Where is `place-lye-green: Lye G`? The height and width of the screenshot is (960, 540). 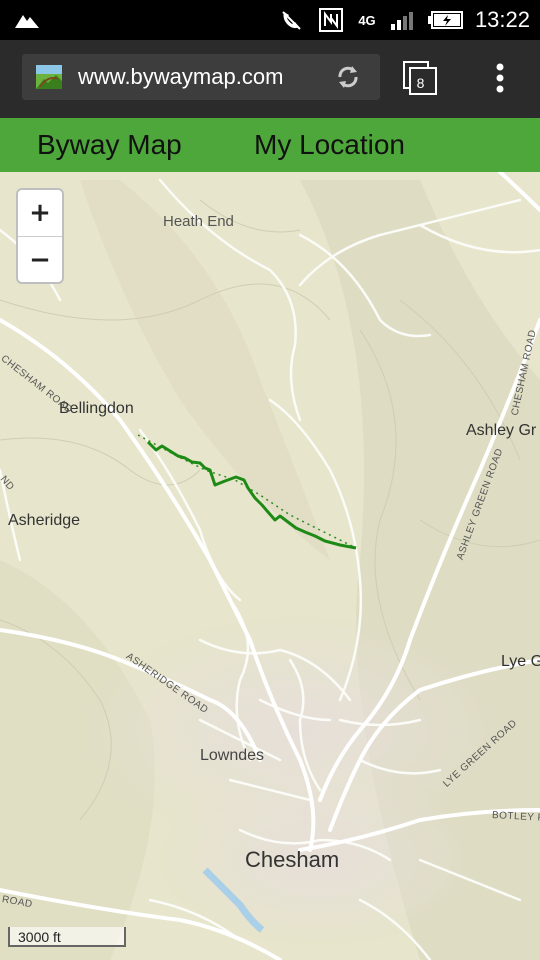
place-lye-green: Lye G is located at coordinates (520, 661).